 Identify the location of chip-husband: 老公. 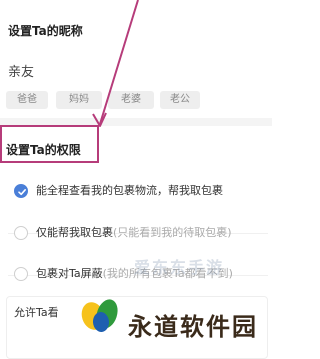
(180, 100).